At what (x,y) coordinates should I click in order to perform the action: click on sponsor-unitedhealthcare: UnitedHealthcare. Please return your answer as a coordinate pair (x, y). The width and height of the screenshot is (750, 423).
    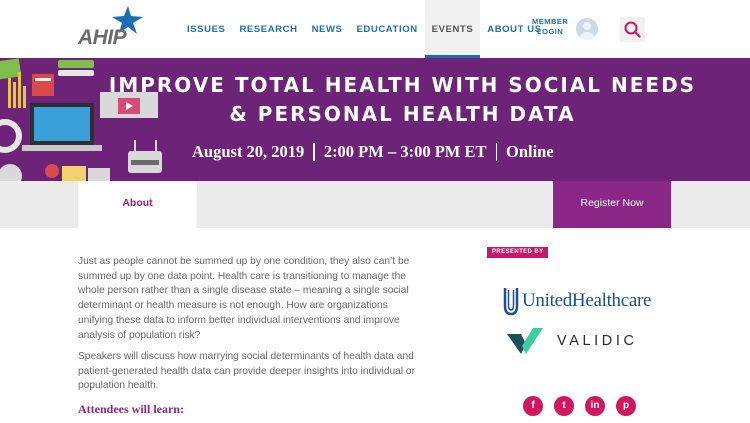
    Looking at the image, I should click on (587, 300).